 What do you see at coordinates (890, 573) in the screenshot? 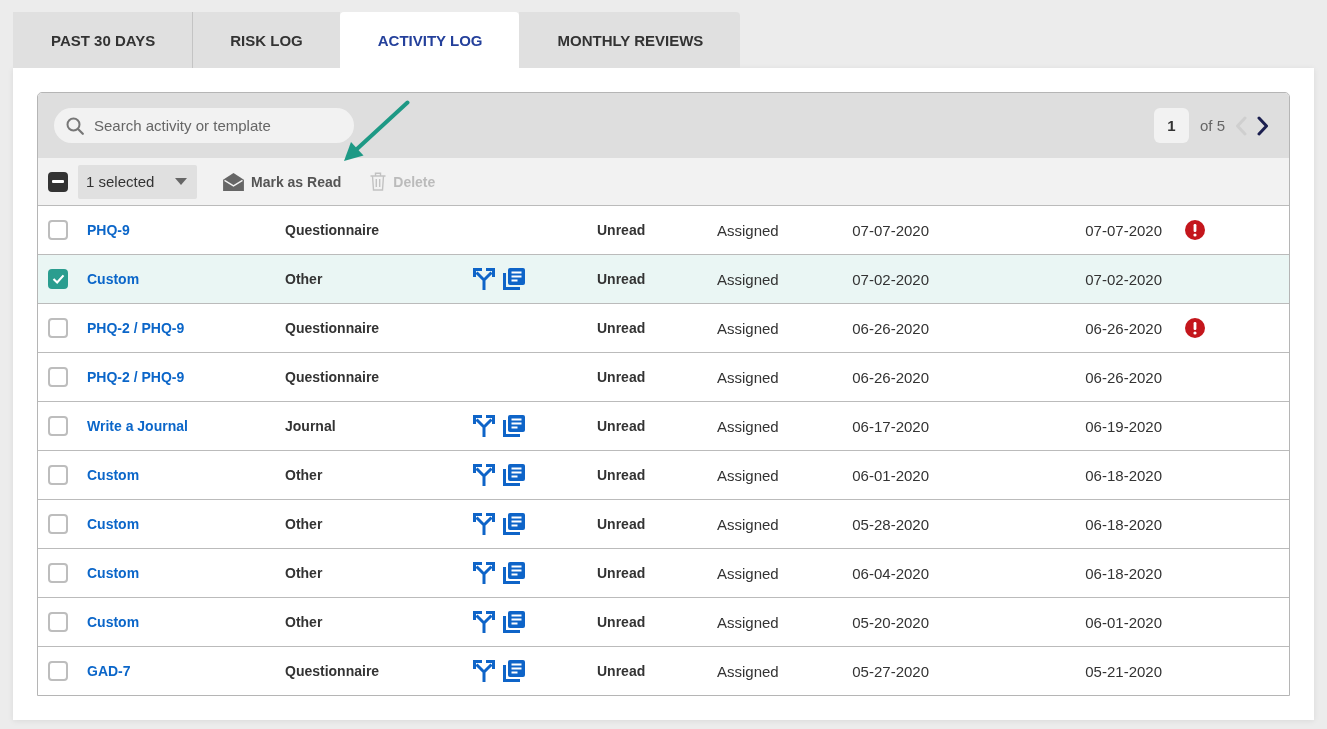
I see `table-cell: 06-04-2020` at bounding box center [890, 573].